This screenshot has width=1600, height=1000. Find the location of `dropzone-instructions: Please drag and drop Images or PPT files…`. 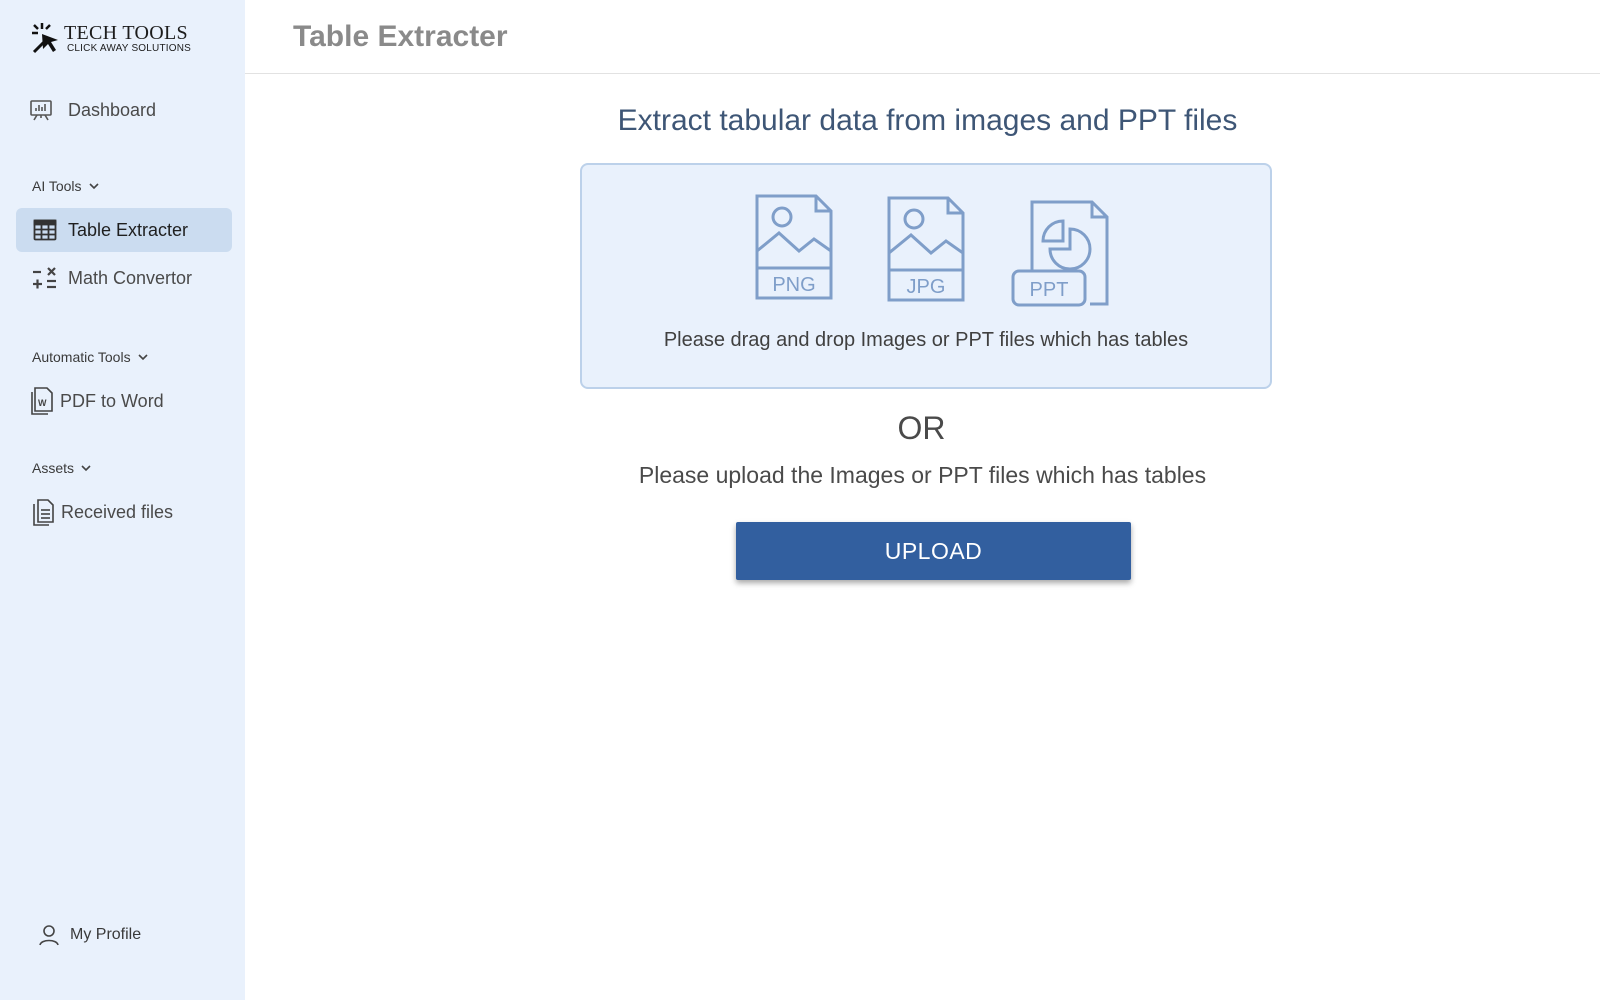

dropzone-instructions: Please drag and drop Images or PPT files… is located at coordinates (926, 340).